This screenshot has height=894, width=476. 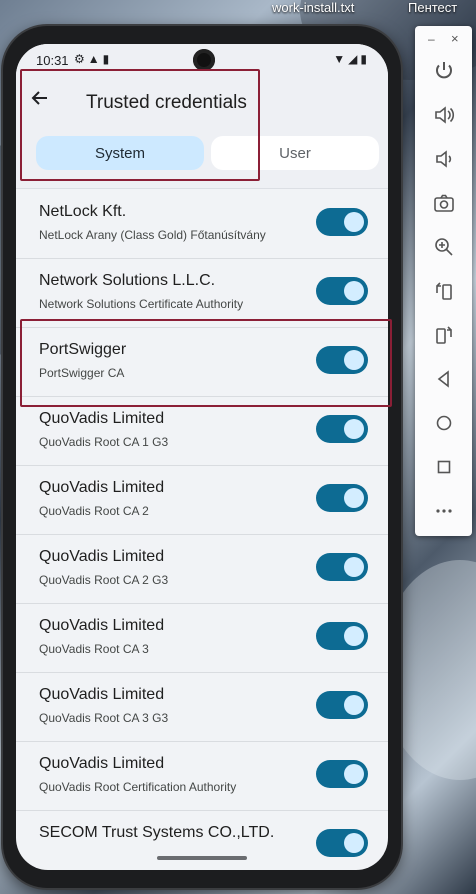 What do you see at coordinates (431, 39) in the screenshot?
I see `minimize-icon: –` at bounding box center [431, 39].